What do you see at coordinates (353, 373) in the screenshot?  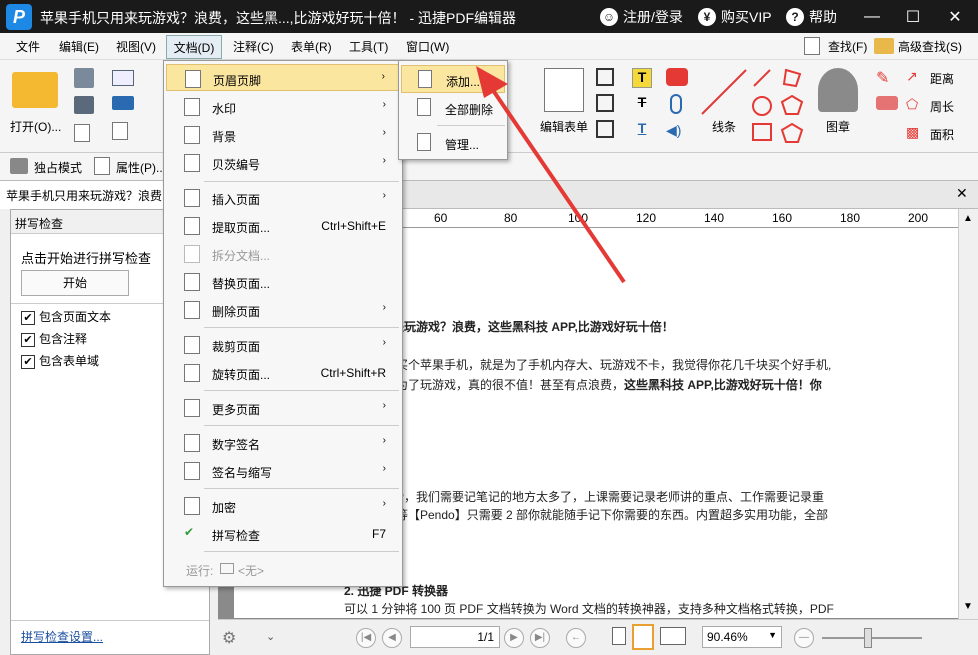 I see `shortcut-label: Ctrl+Shift+R` at bounding box center [353, 373].